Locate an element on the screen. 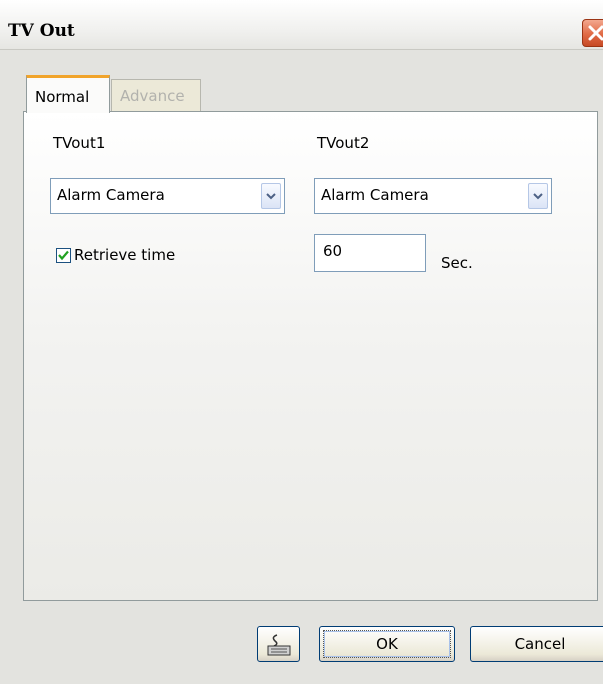 This screenshot has width=603, height=684. title-bar: TV Out is located at coordinates (301, 25).